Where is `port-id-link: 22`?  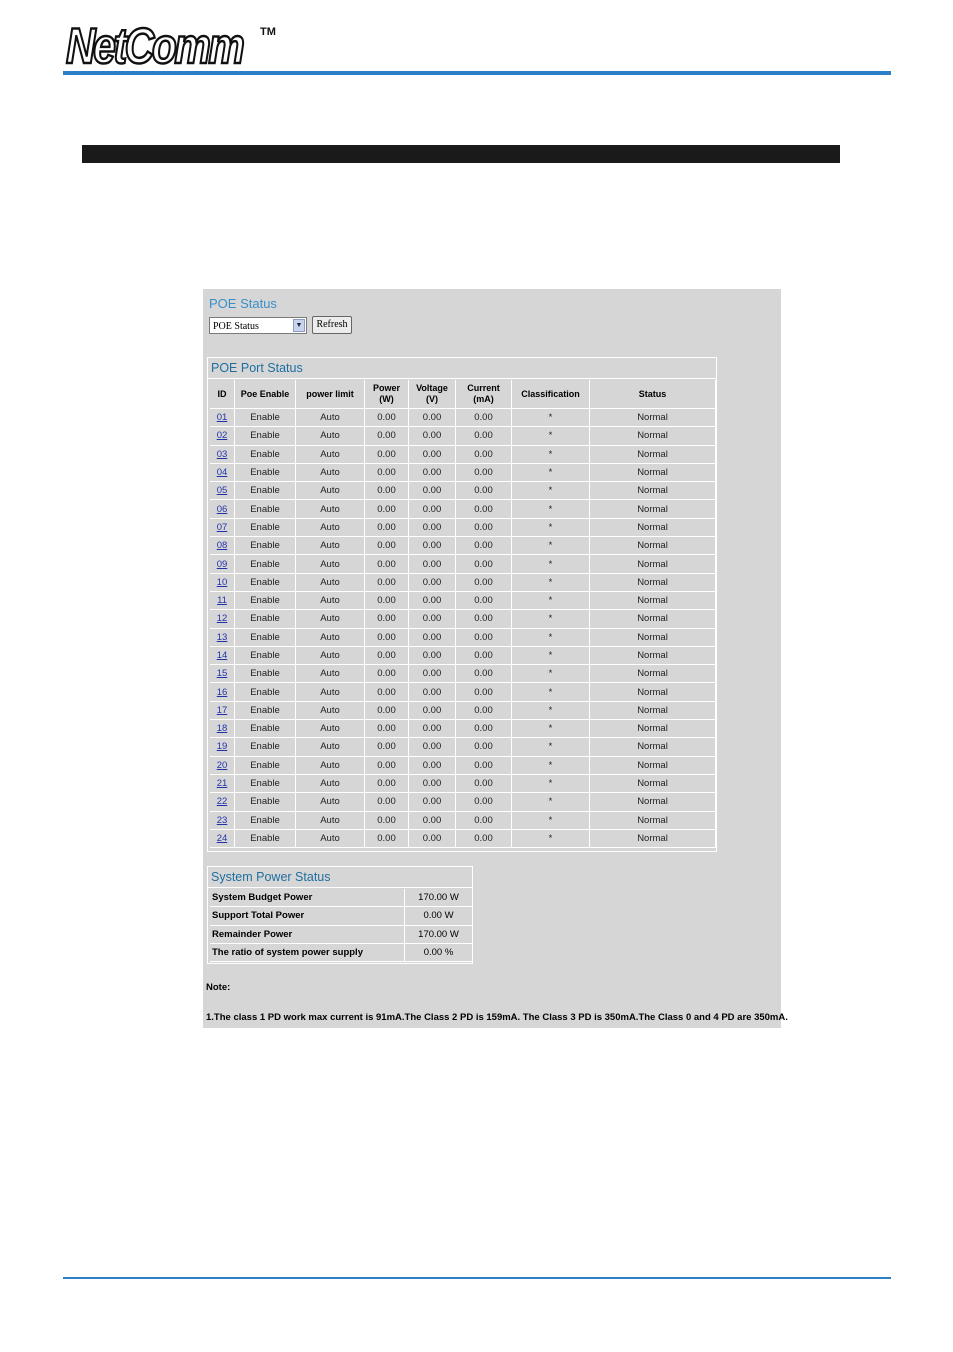
port-id-link: 22 is located at coordinates (222, 801).